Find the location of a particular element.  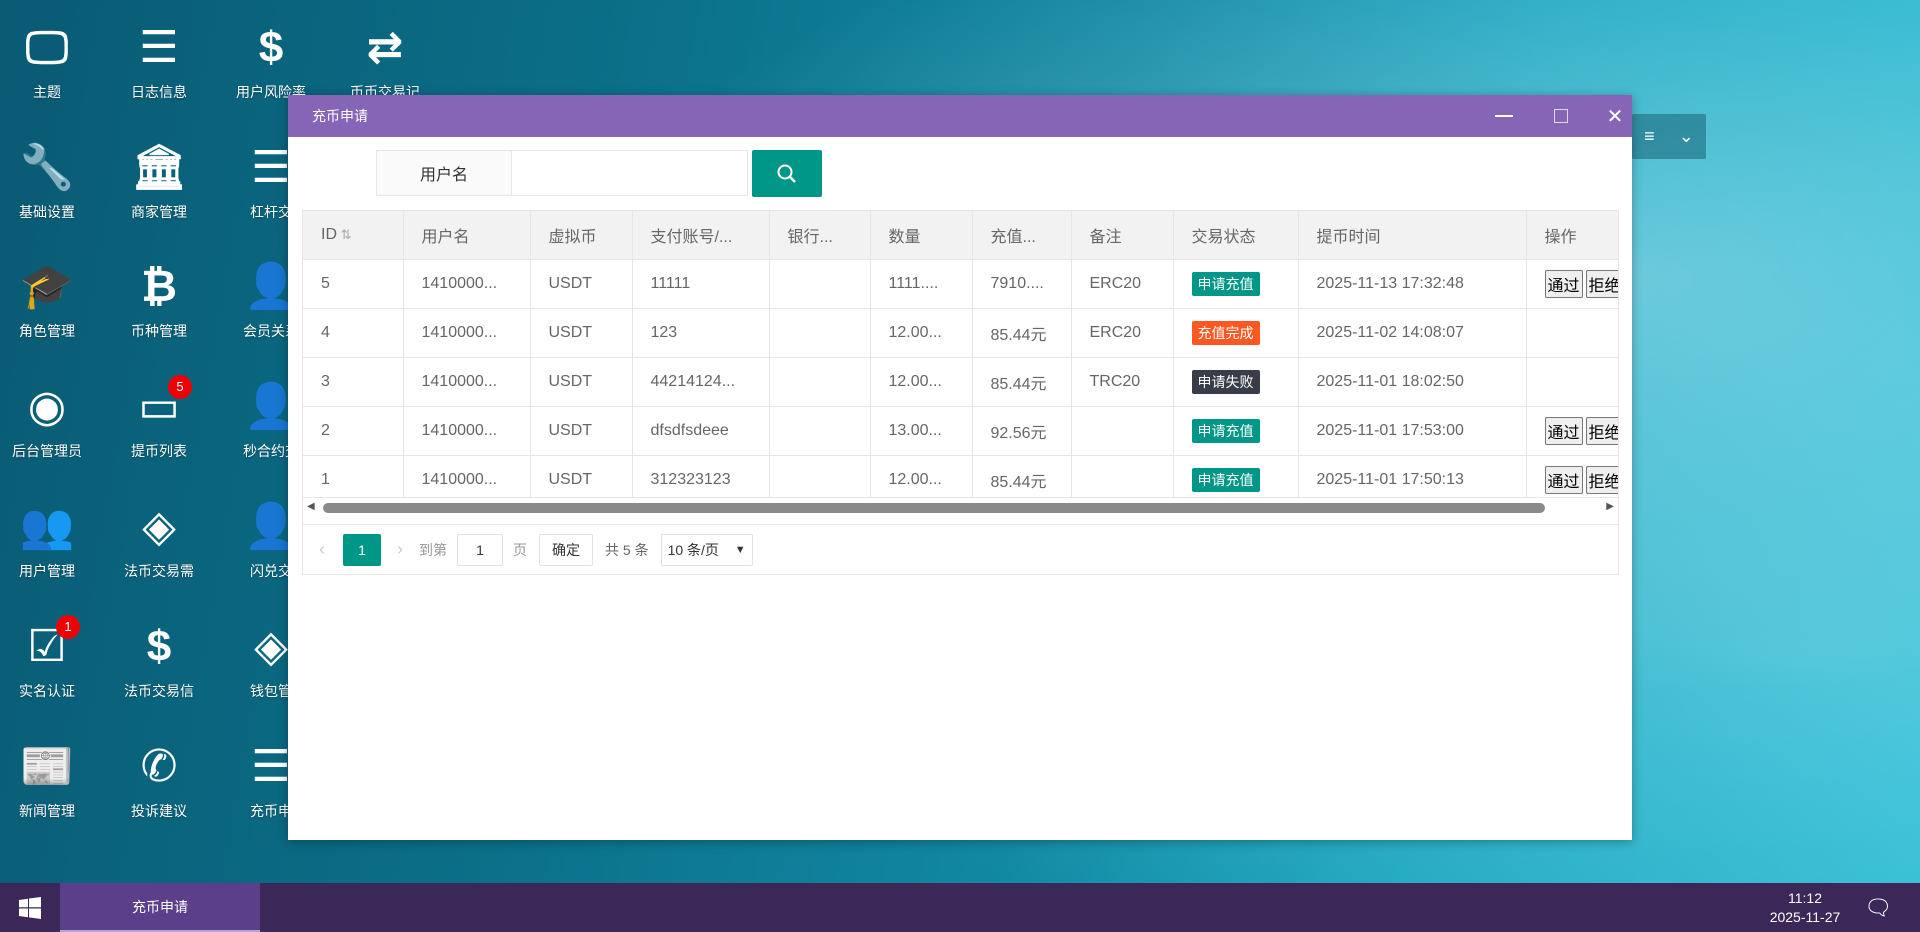

cell-status: 申请失败 is located at coordinates (1236, 382).